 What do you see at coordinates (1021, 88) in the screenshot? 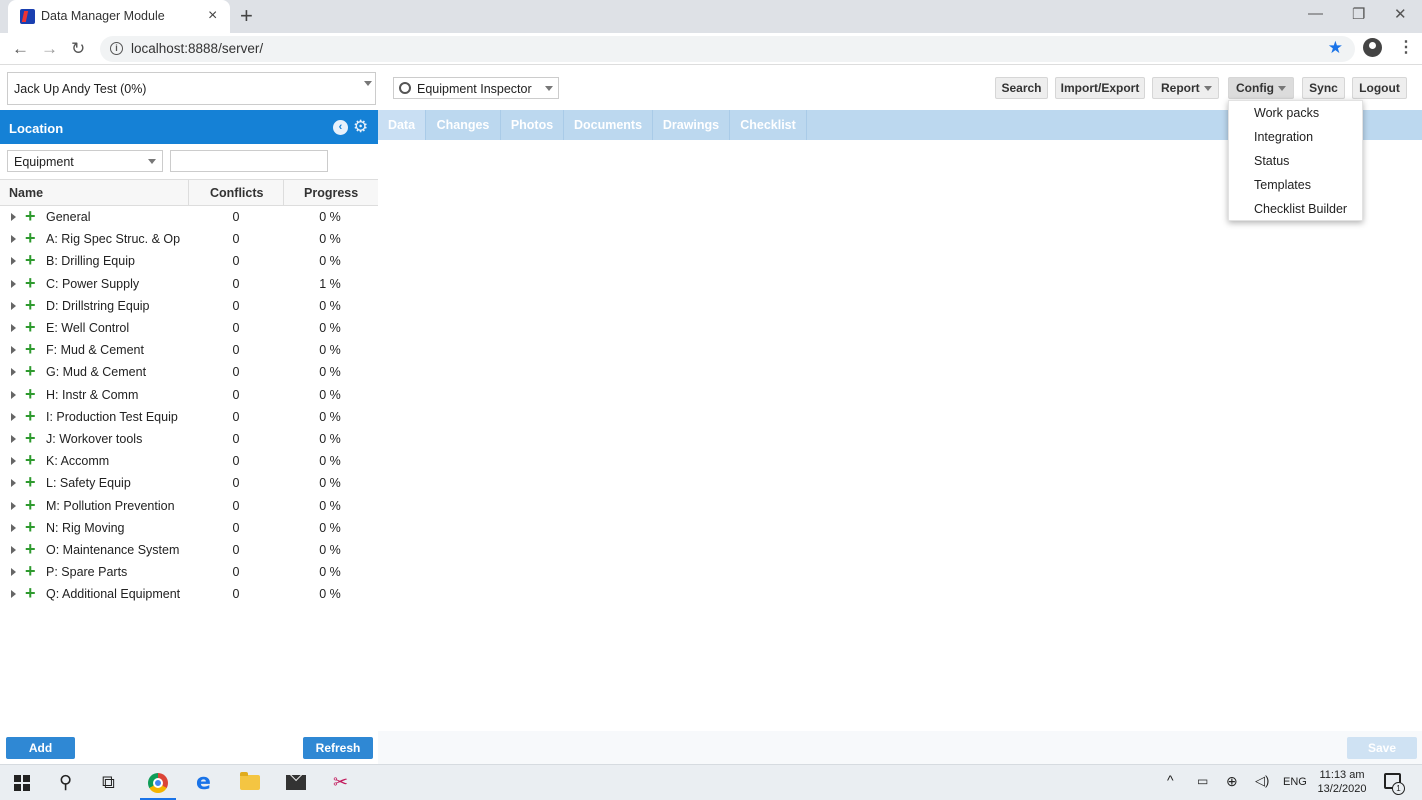
I see `search-button: Search` at bounding box center [1021, 88].